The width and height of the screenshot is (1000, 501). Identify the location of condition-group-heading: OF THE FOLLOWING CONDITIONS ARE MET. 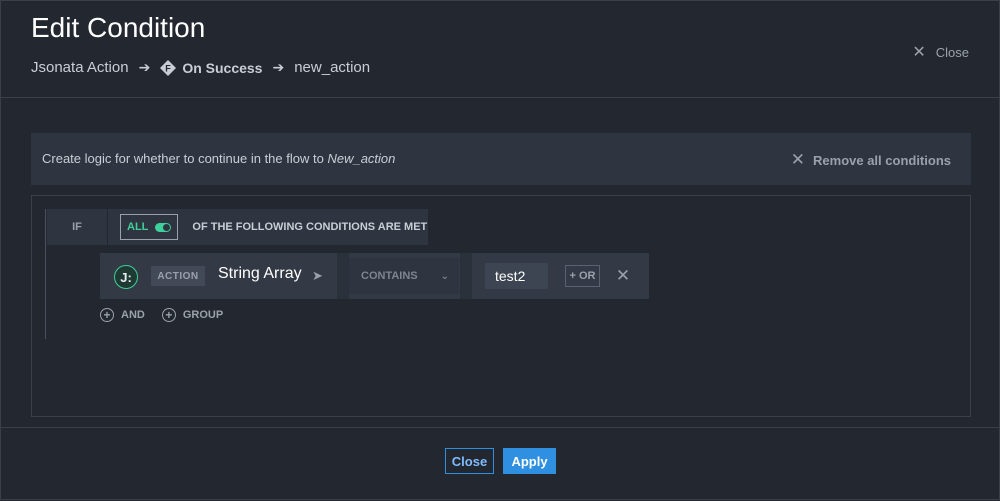
(310, 227).